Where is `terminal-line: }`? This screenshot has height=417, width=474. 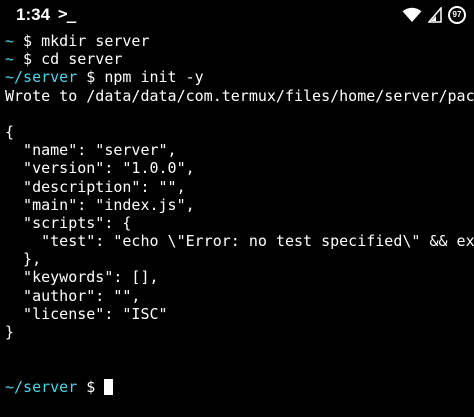
terminal-line: } is located at coordinates (239, 332).